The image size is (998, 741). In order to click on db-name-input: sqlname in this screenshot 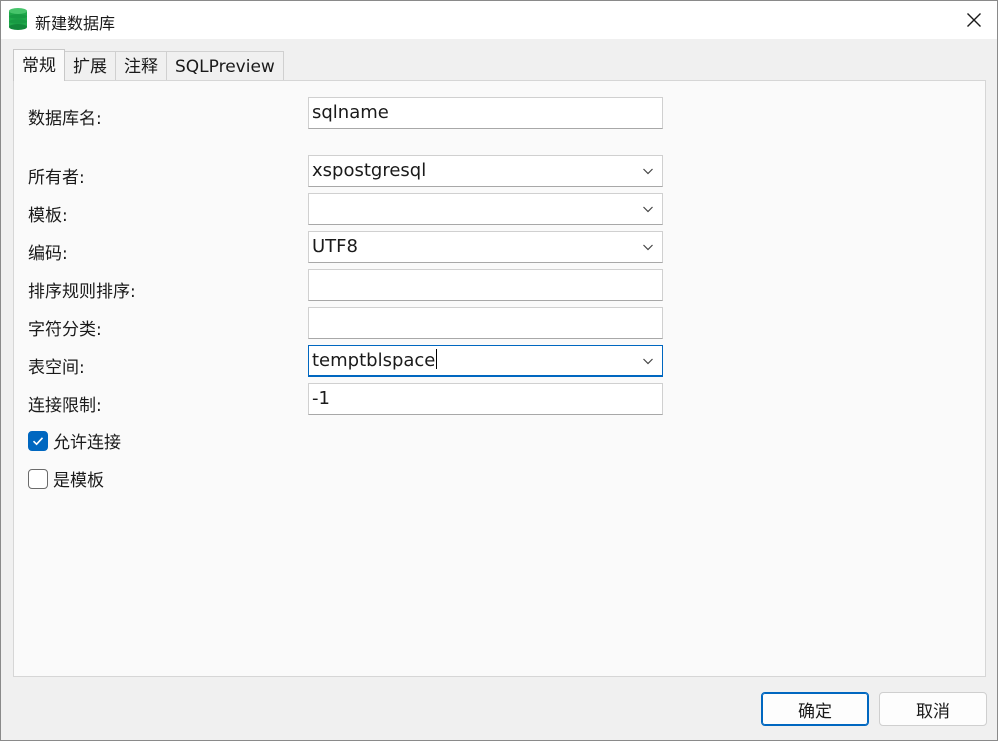, I will do `click(485, 113)`.